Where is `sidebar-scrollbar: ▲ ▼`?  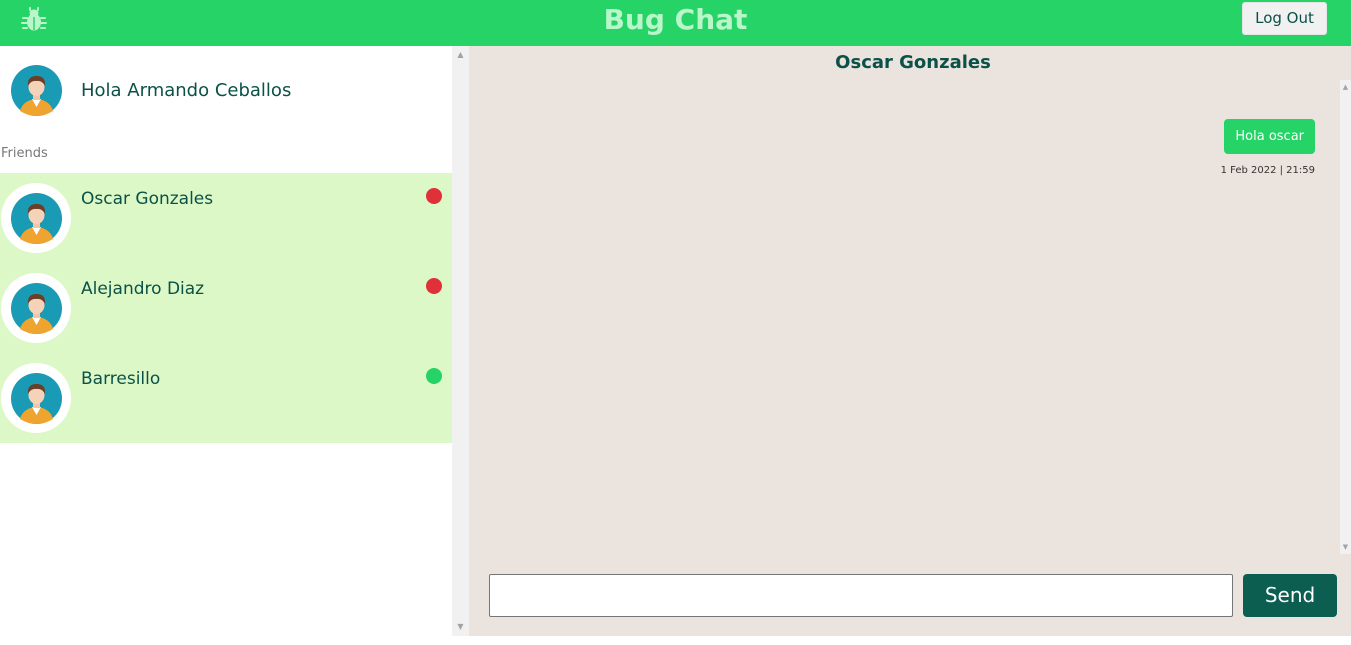 sidebar-scrollbar: ▲ ▼ is located at coordinates (460, 341).